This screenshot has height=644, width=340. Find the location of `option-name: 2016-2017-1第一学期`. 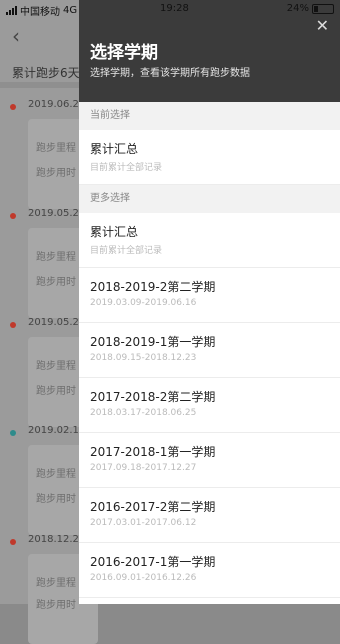

option-name: 2016-2017-1第一学期 is located at coordinates (153, 562).